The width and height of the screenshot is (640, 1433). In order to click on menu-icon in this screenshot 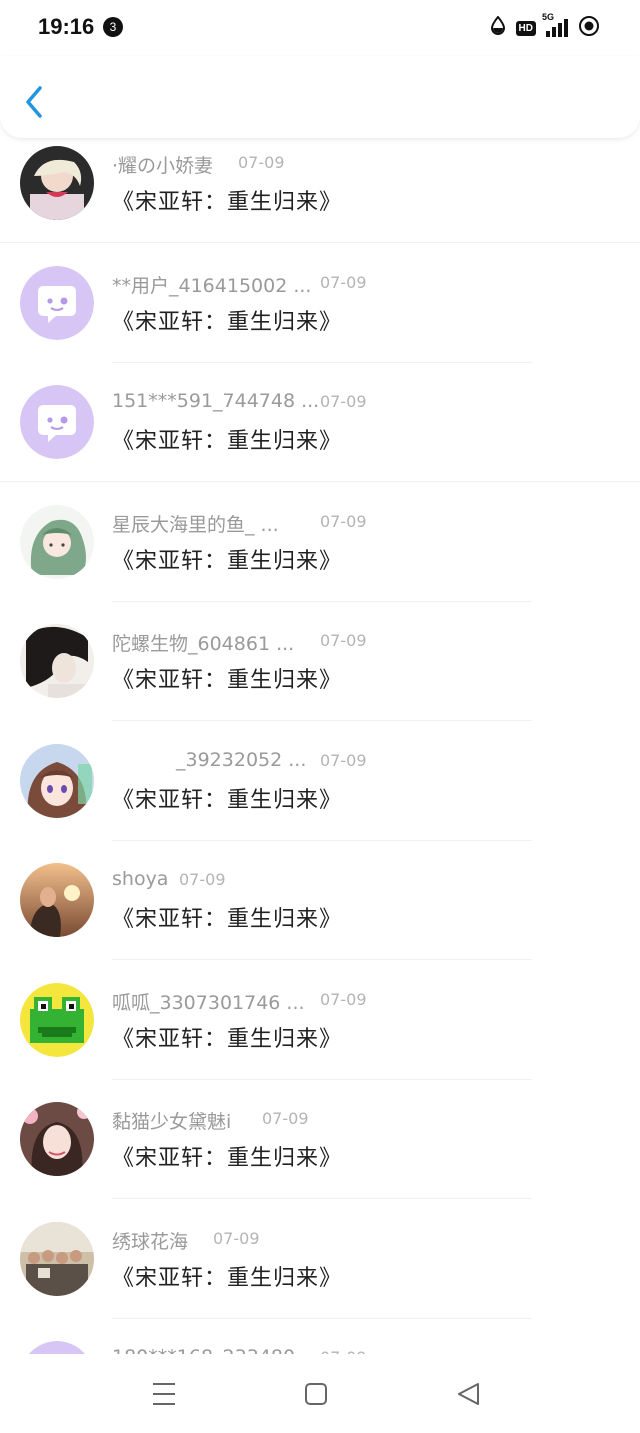, I will do `click(164, 1394)`.